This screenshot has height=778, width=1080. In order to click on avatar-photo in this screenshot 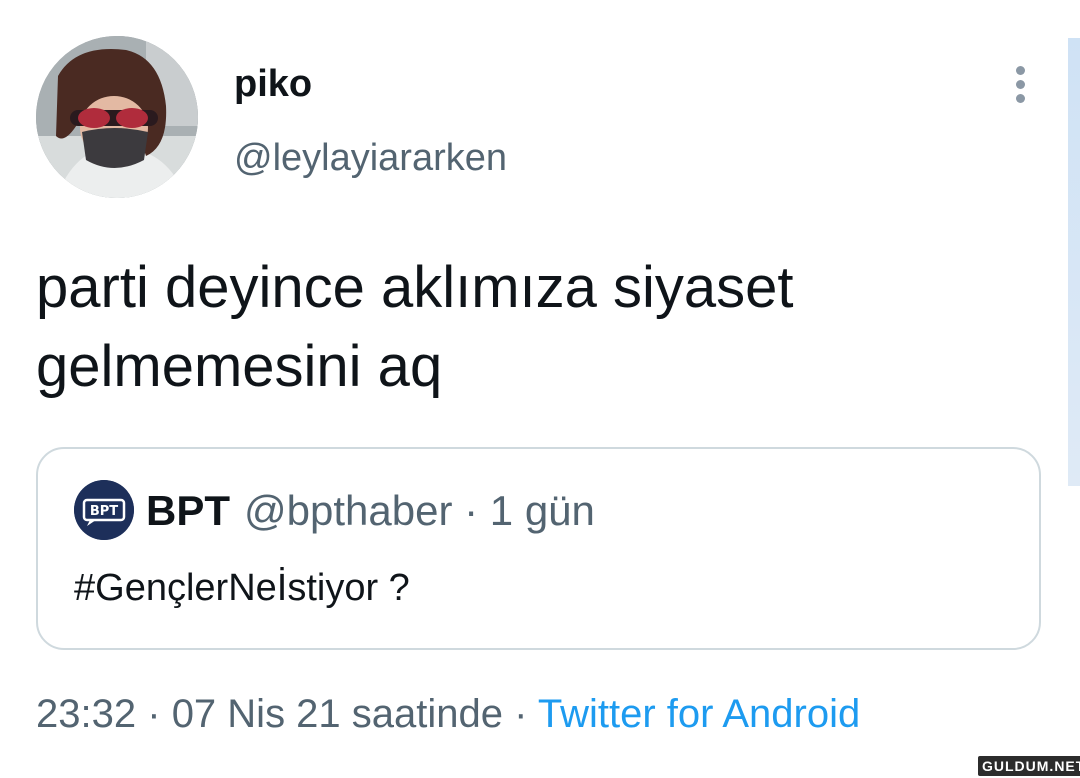, I will do `click(117, 117)`.